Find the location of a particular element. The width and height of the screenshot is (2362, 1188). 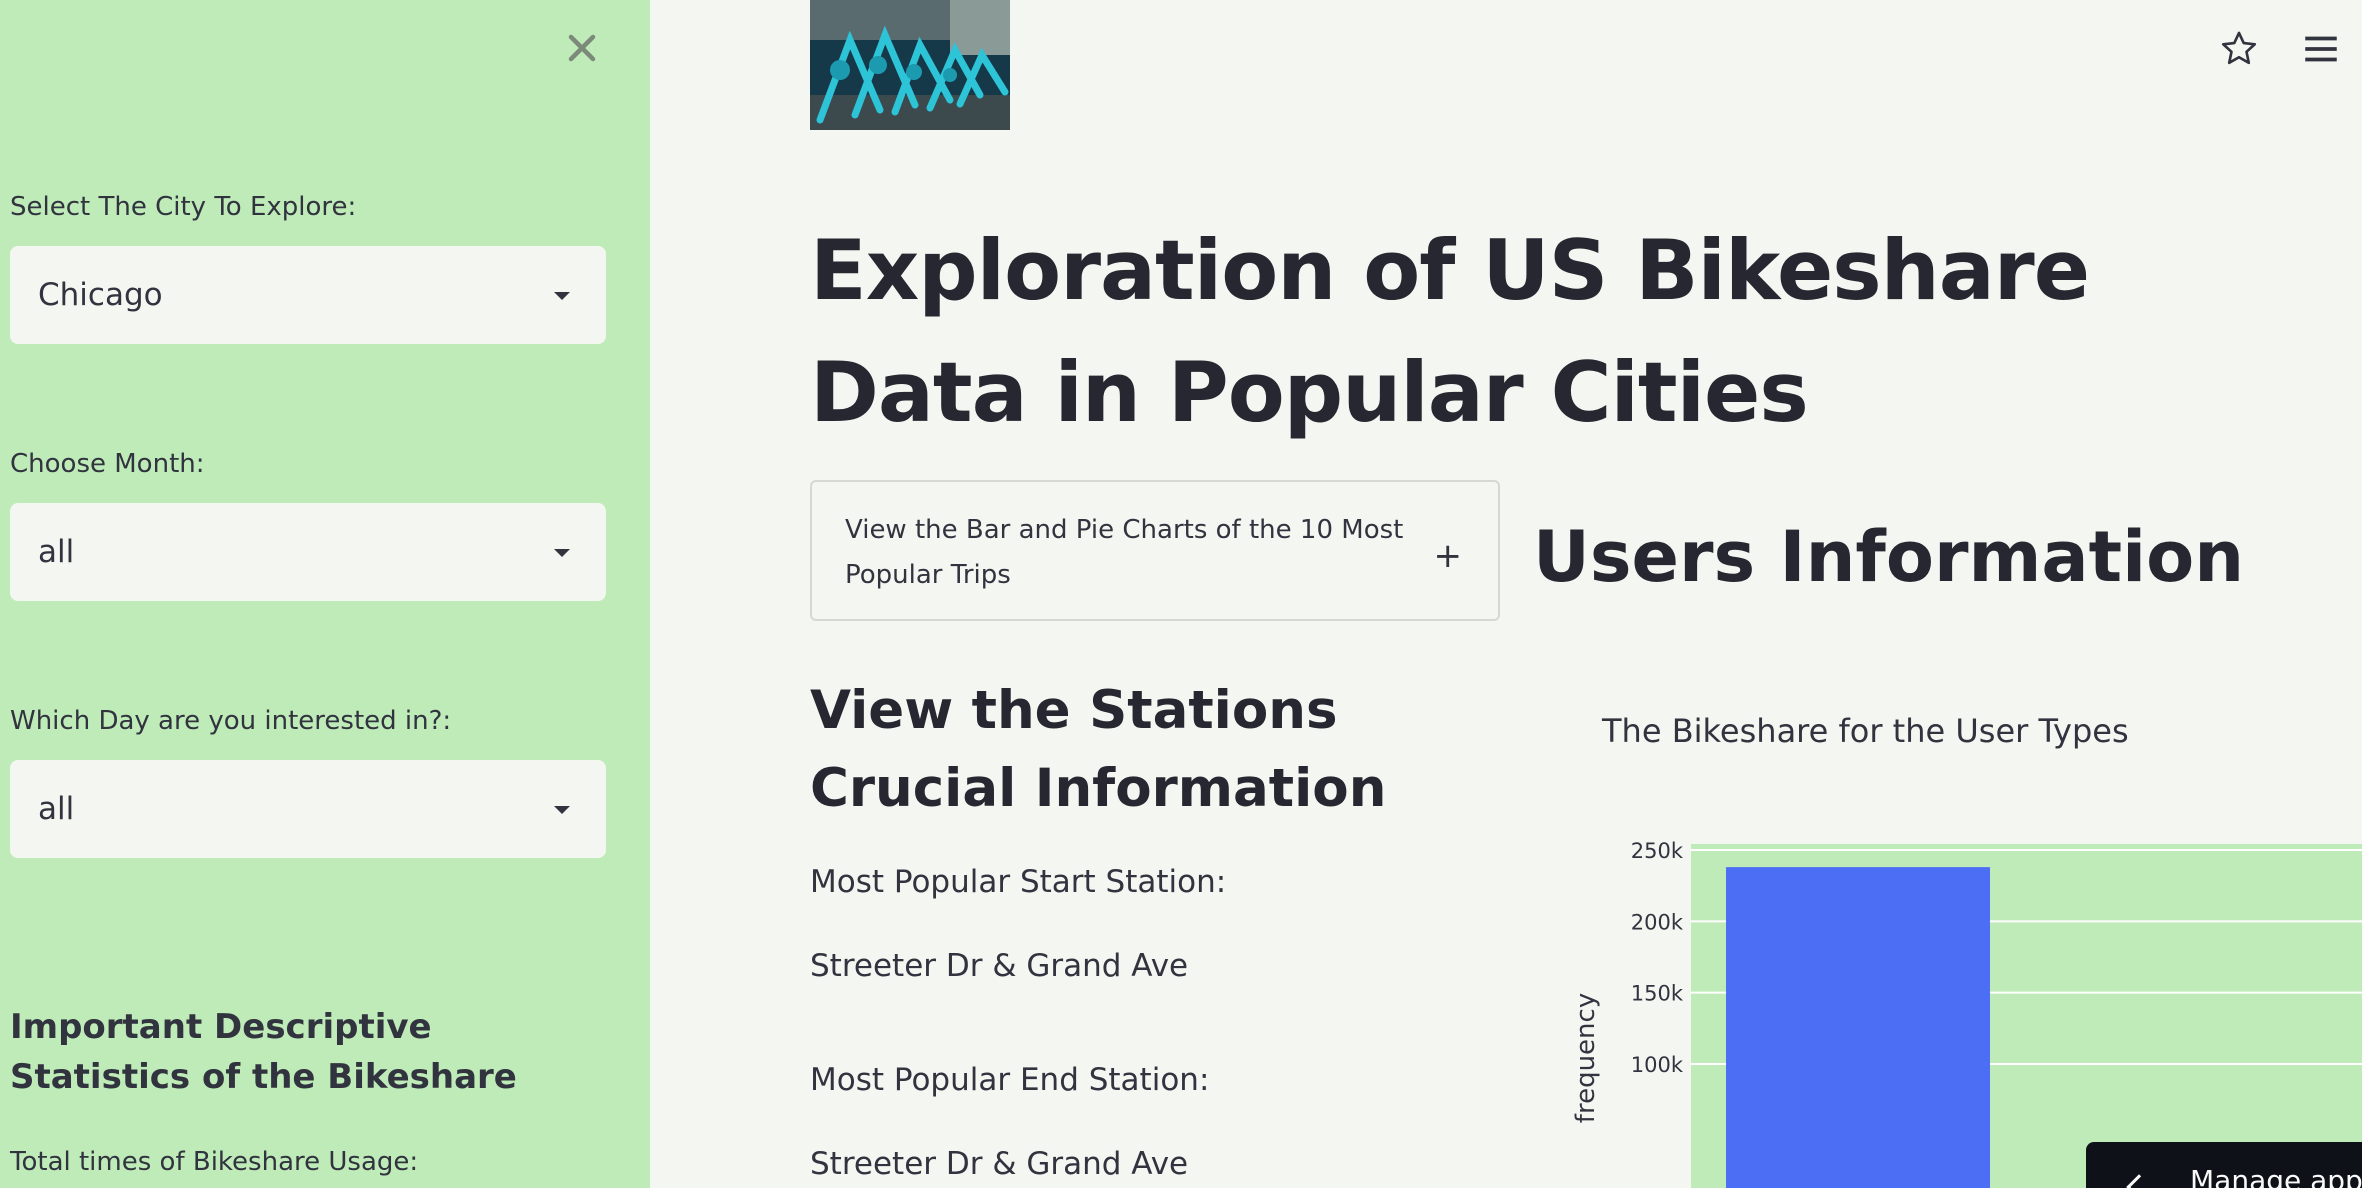

y-tick-label: 200k is located at coordinates (1657, 922).